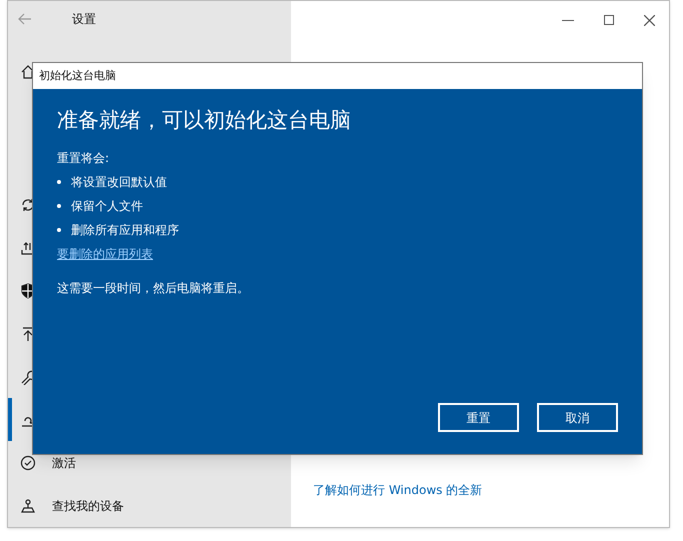 The image size is (683, 541). I want to click on sidebar-label: 激活, so click(64, 463).